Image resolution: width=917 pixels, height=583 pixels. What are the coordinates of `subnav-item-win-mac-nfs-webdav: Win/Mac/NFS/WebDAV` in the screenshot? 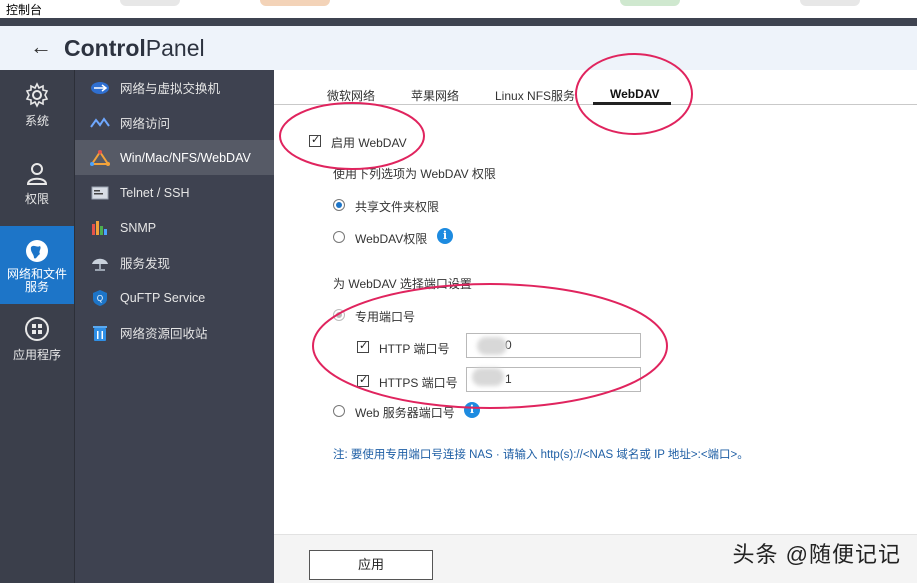 It's located at (175, 157).